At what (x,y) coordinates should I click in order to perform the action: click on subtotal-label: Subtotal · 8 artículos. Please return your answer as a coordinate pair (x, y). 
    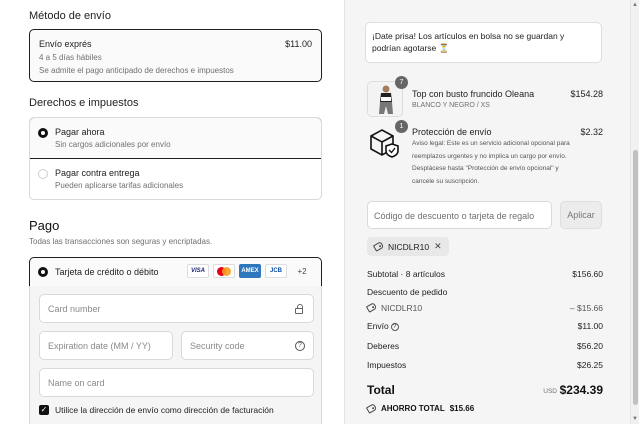
    Looking at the image, I should click on (406, 274).